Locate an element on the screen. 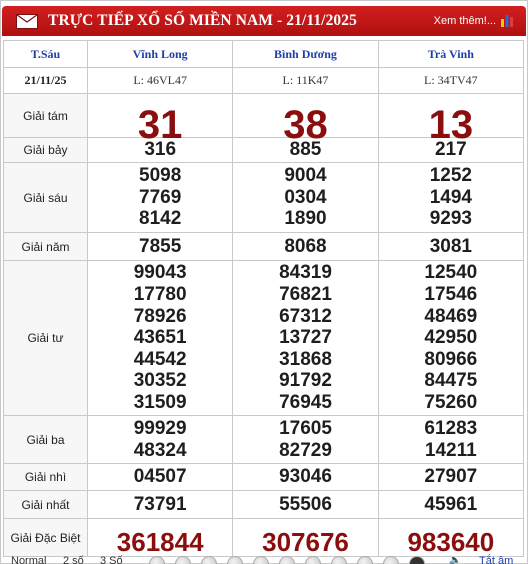  prize-label: Giải ba is located at coordinates (45, 439).